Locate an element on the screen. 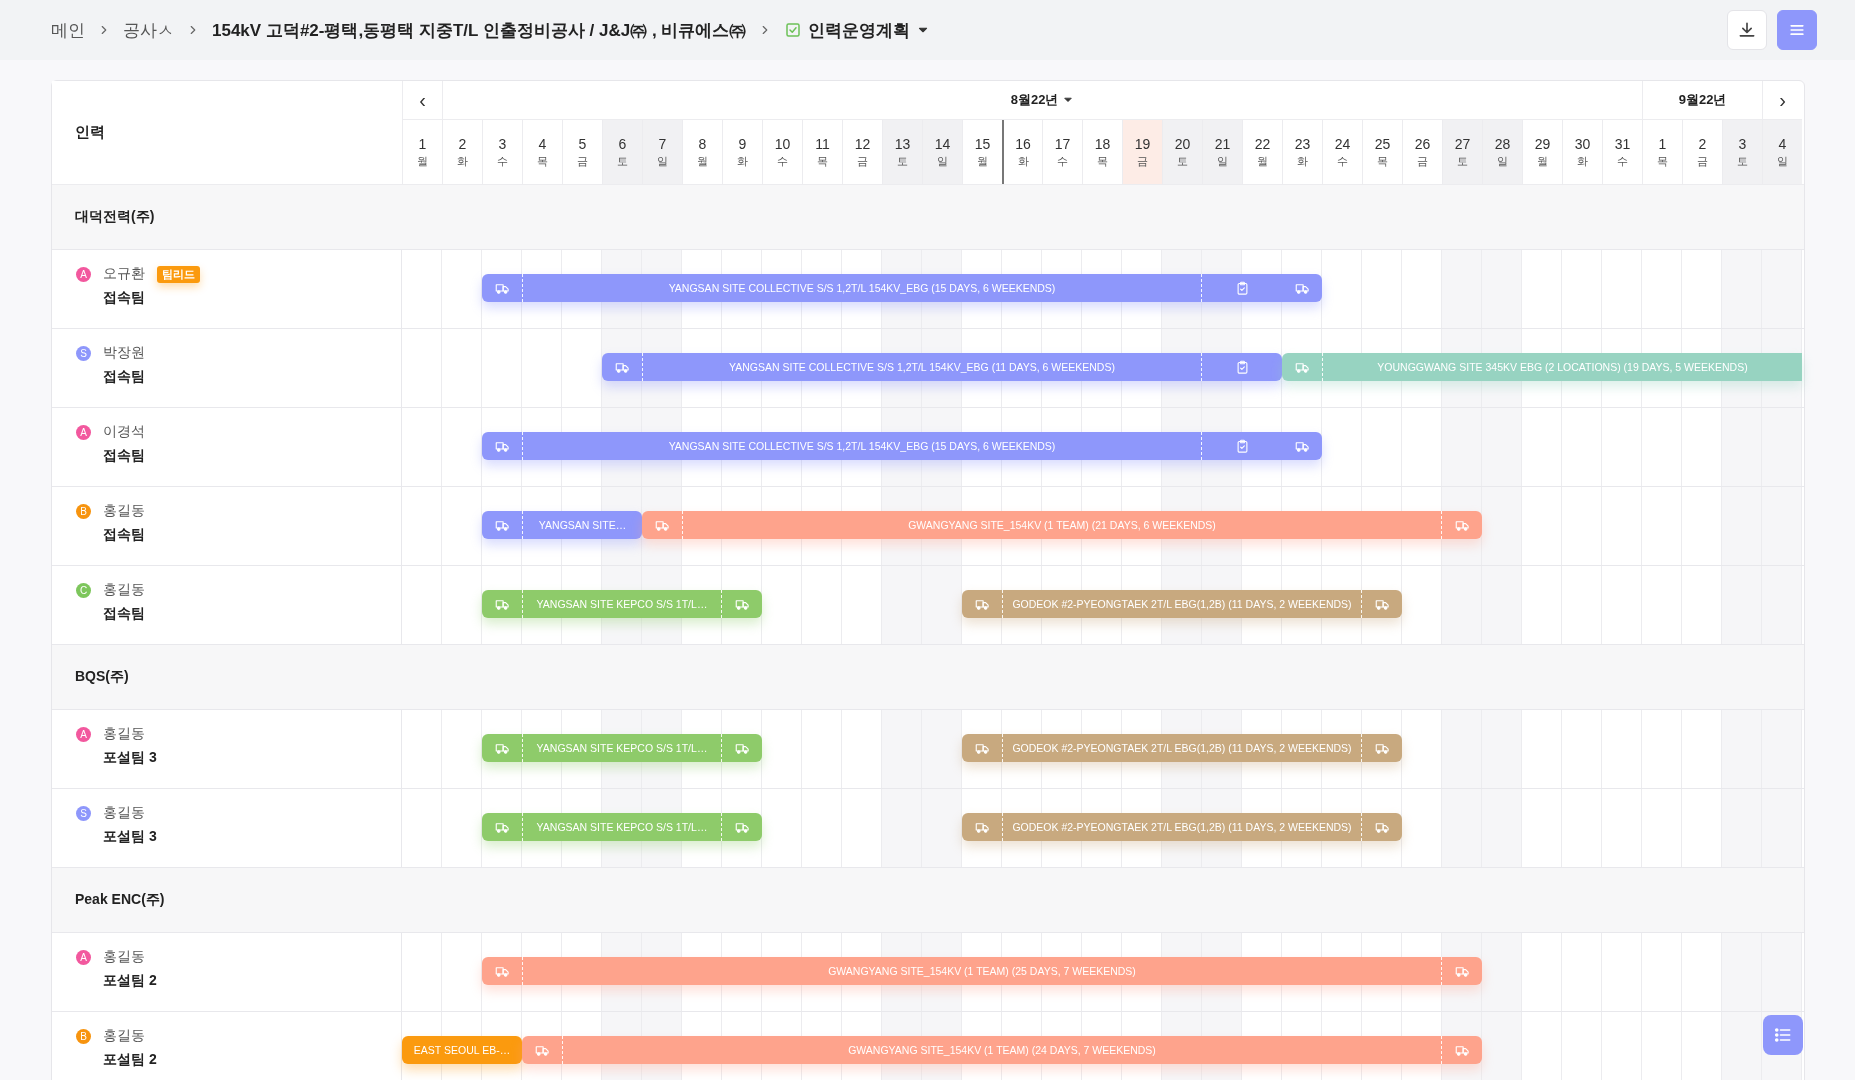  group-name: Peak ENC(주) is located at coordinates (120, 900).